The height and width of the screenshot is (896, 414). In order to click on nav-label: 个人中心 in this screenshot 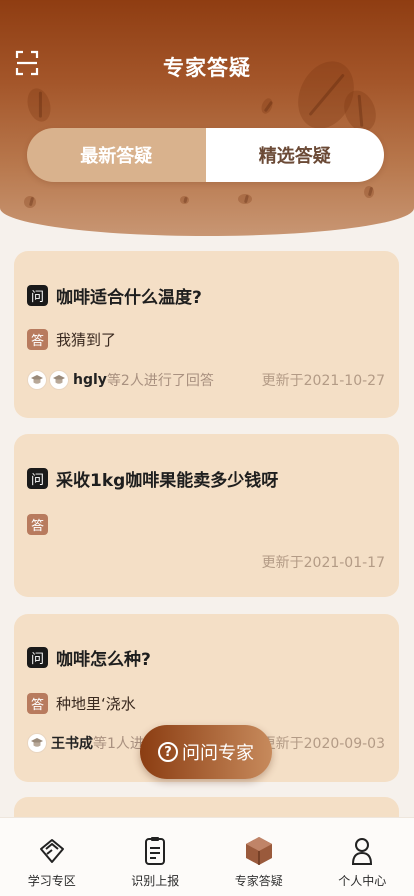, I will do `click(362, 881)`.